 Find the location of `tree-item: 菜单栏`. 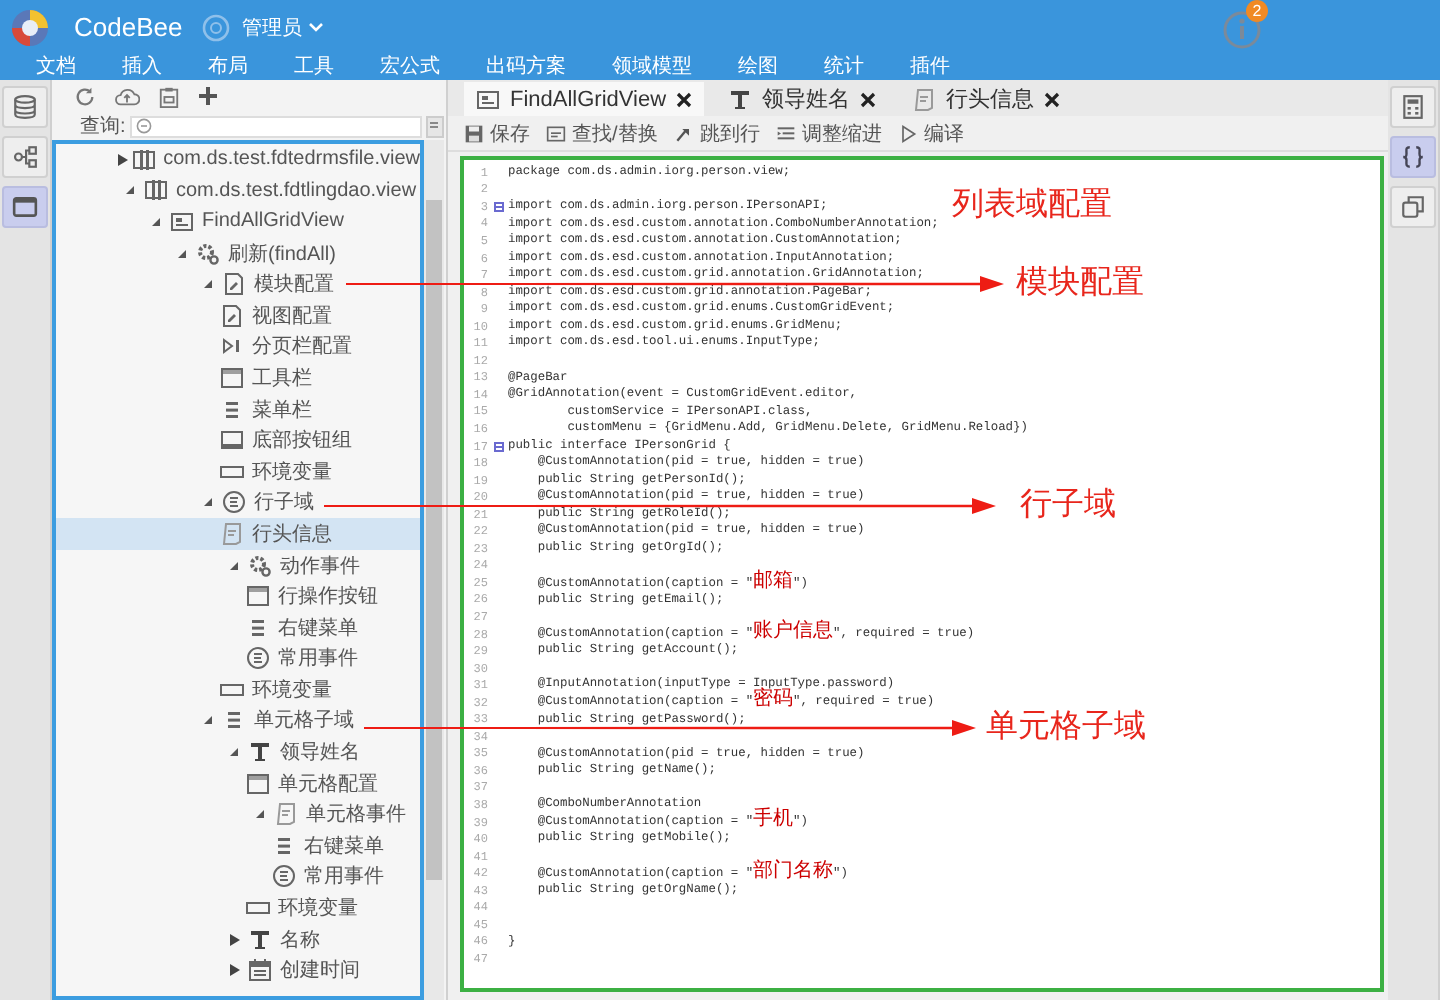

tree-item: 菜单栏 is located at coordinates (238, 409).